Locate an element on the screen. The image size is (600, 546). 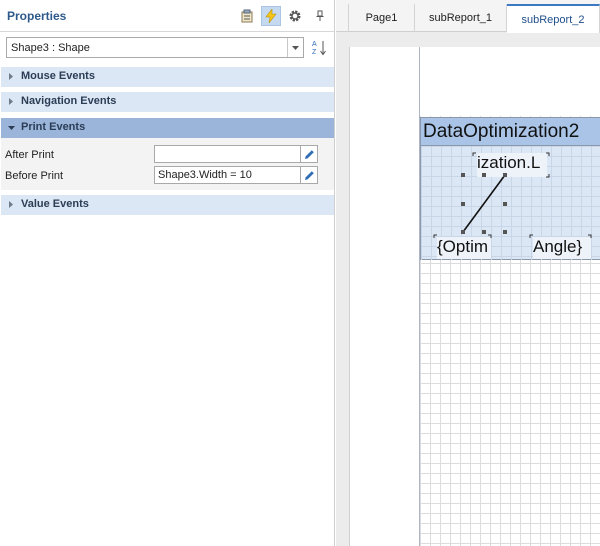
category-value-events: Value Events is located at coordinates (167, 205).